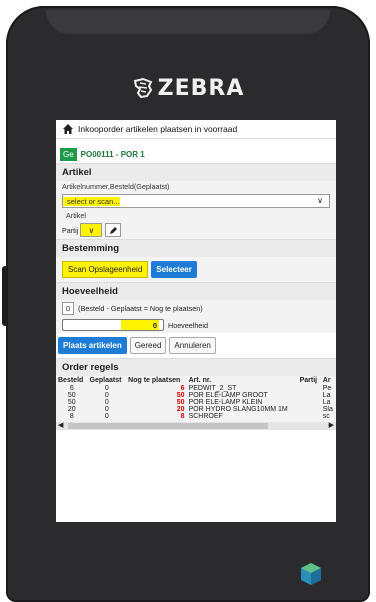 This screenshot has height=602, width=376. What do you see at coordinates (200, 380) in the screenshot?
I see `col-art-nr: Art. nr.` at bounding box center [200, 380].